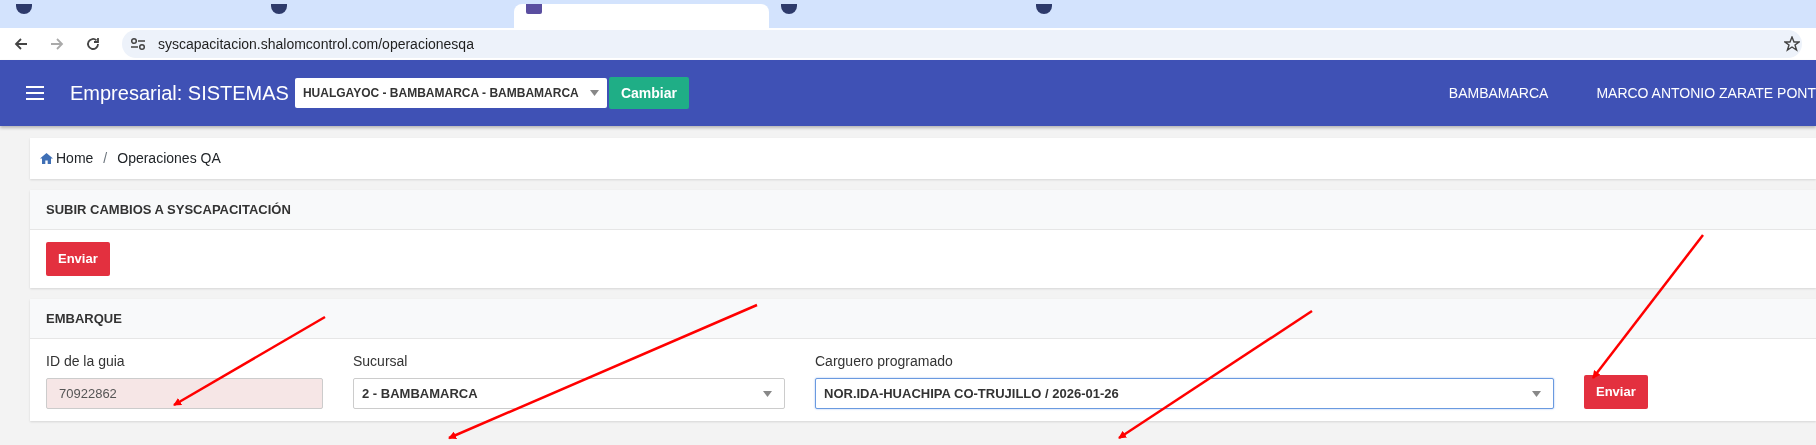 Image resolution: width=1816 pixels, height=445 pixels. What do you see at coordinates (923, 210) in the screenshot?
I see `panel-title: SUBIR CAMBIOS A SYSCAPACITACIÓN` at bounding box center [923, 210].